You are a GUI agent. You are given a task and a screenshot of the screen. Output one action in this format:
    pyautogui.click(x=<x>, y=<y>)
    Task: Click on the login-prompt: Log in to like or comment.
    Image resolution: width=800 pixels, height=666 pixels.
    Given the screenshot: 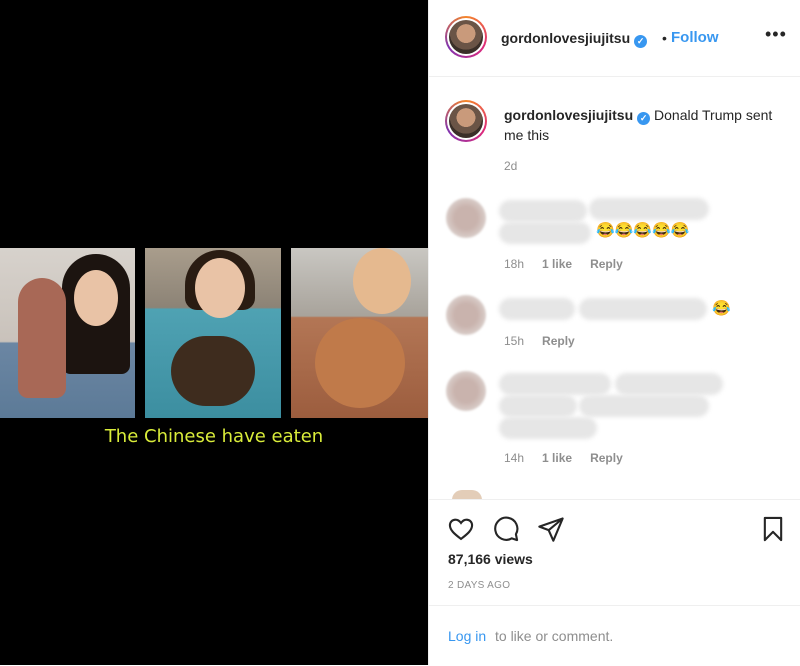 What is the action you would take?
    pyautogui.click(x=614, y=635)
    